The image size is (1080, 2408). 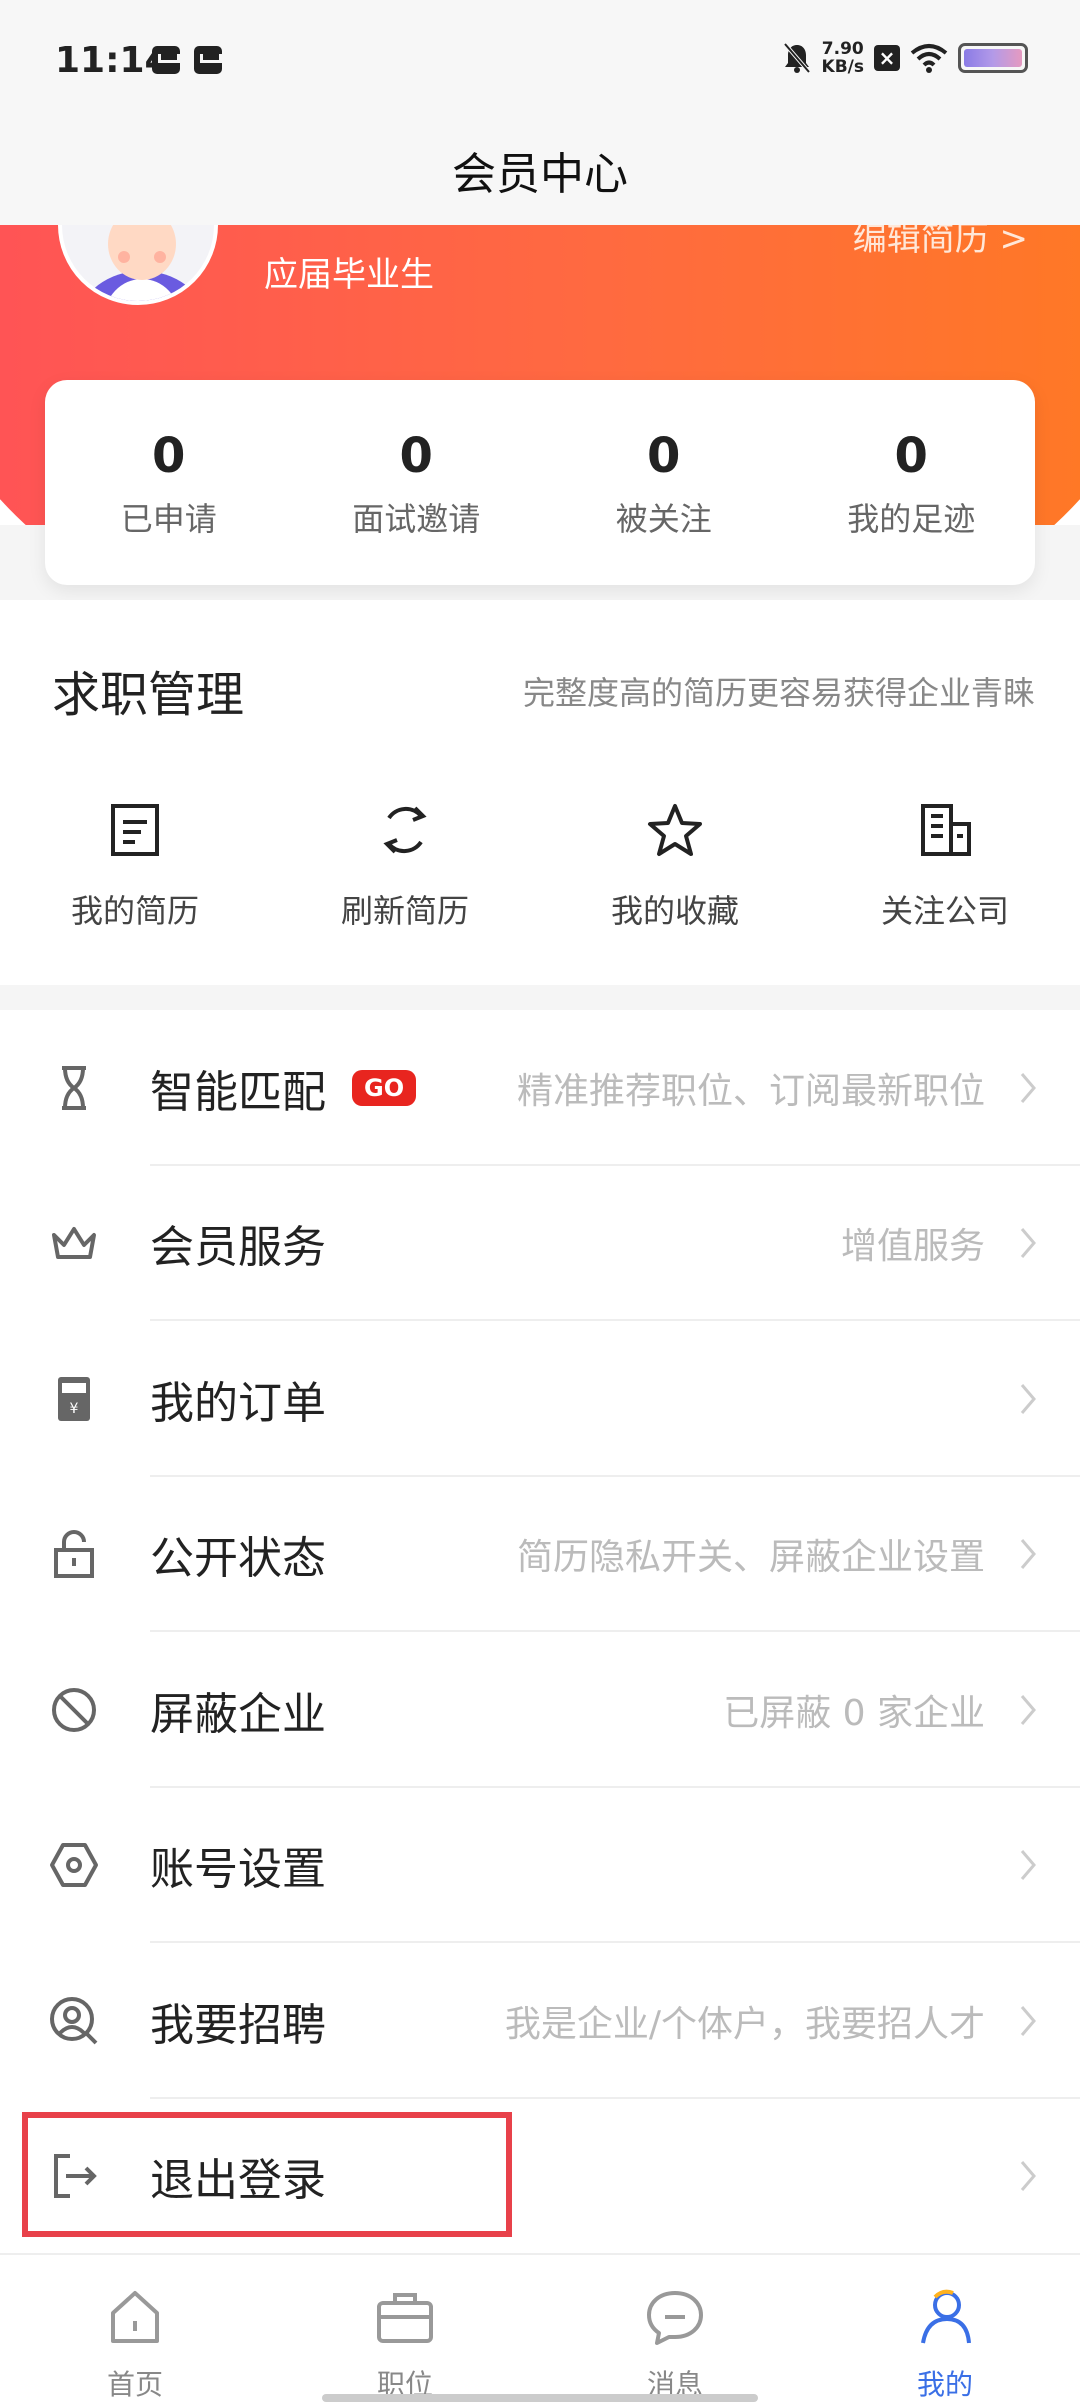 What do you see at coordinates (540, 62) in the screenshot?
I see `status-bar: 11:14 7.90 KB/s ×` at bounding box center [540, 62].